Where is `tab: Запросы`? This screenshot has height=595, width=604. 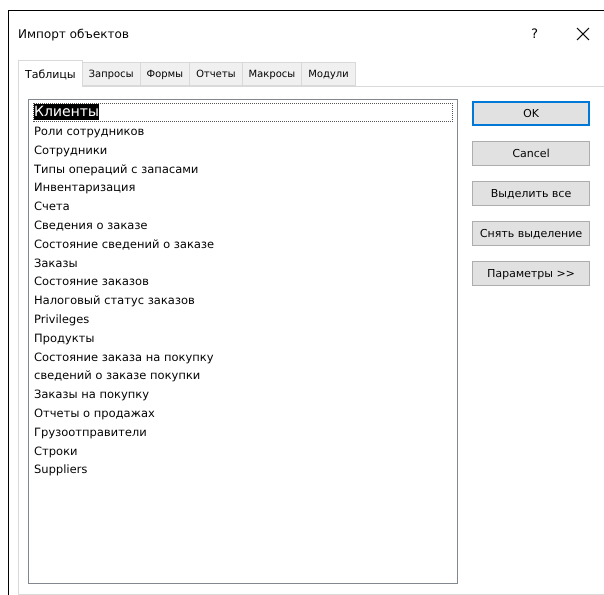
tab: Запросы is located at coordinates (111, 74).